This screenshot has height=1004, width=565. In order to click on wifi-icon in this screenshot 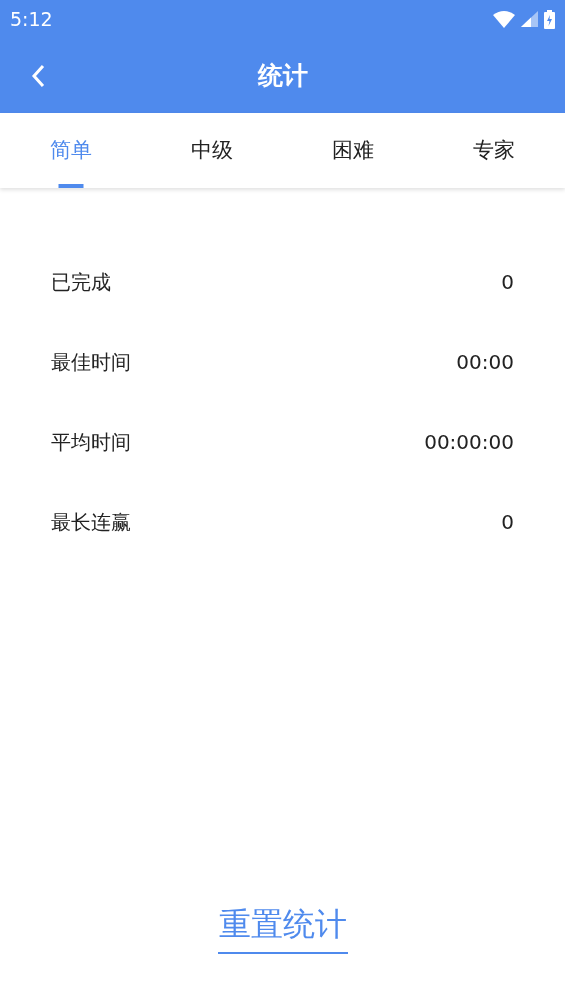, I will do `click(504, 19)`.